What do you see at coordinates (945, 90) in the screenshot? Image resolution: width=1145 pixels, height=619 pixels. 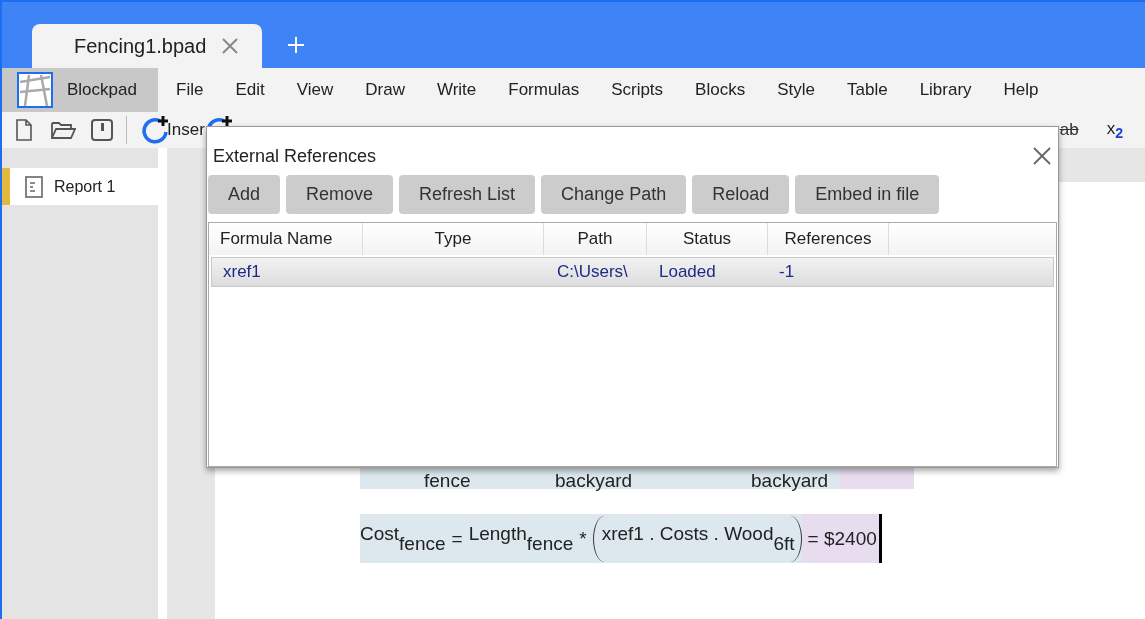 I see `menu-item: Library` at bounding box center [945, 90].